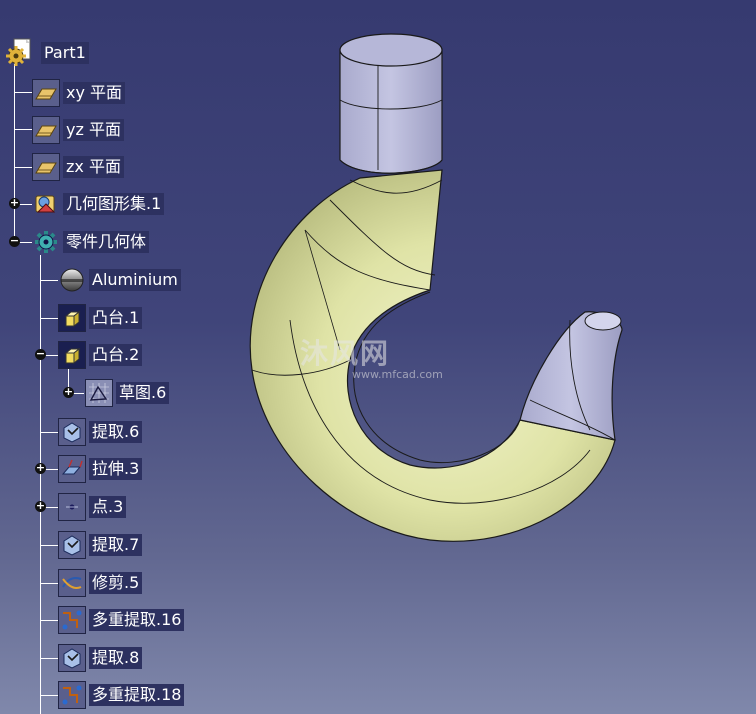 Image resolution: width=756 pixels, height=714 pixels. I want to click on tree-item-extract-7: 提取.7, so click(100, 545).